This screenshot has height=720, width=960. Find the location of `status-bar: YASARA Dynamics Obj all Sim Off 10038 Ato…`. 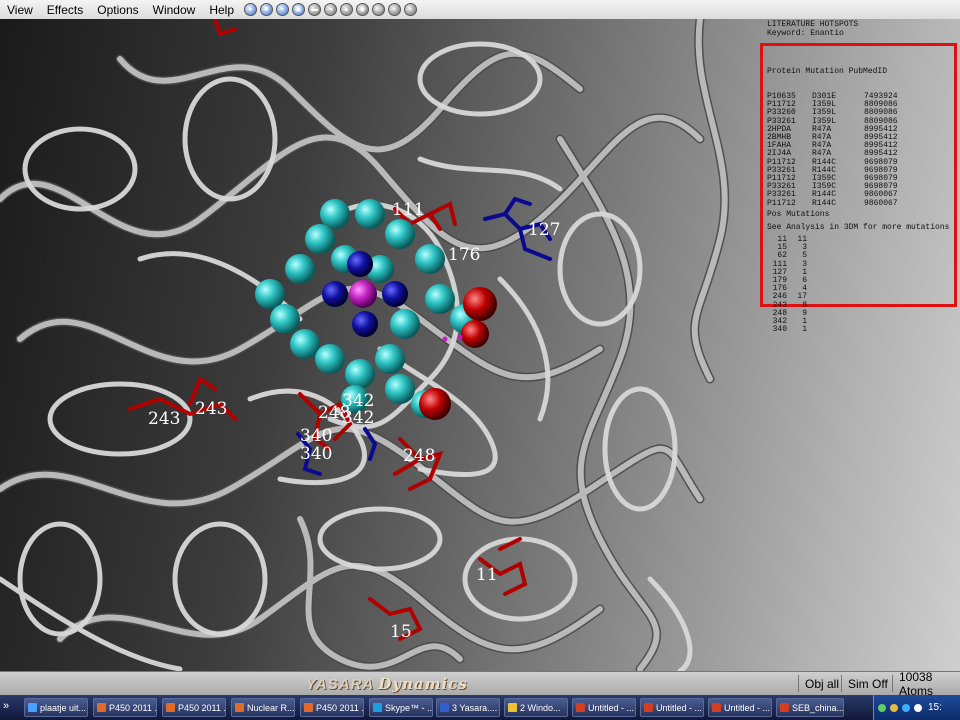

status-bar: YASARA Dynamics Obj all Sim Off 10038 Ato… is located at coordinates (480, 684).